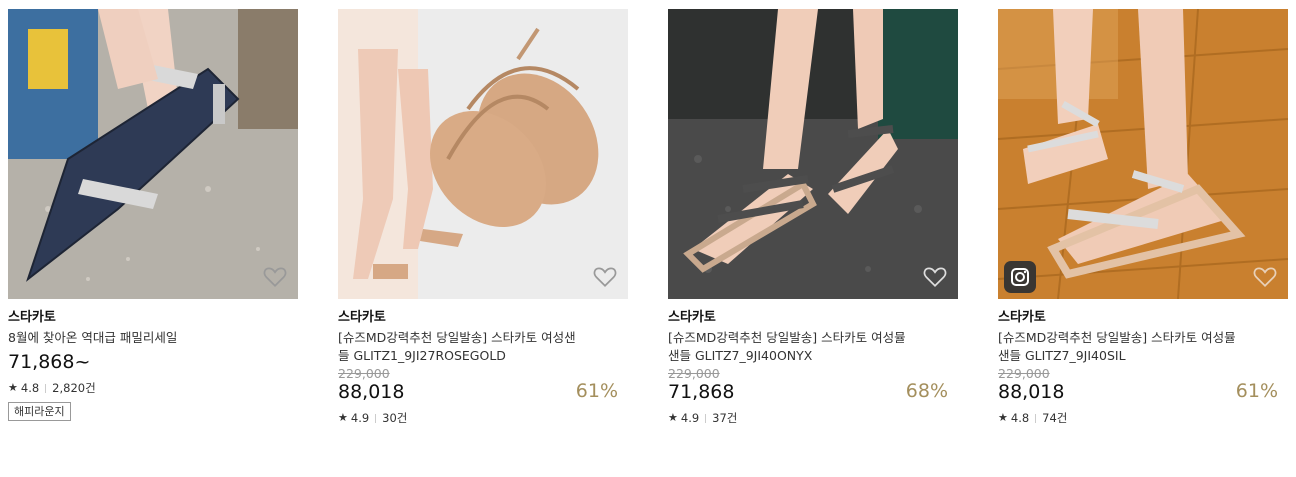 The height and width of the screenshot is (477, 1296). I want to click on mule-photo, so click(153, 154).